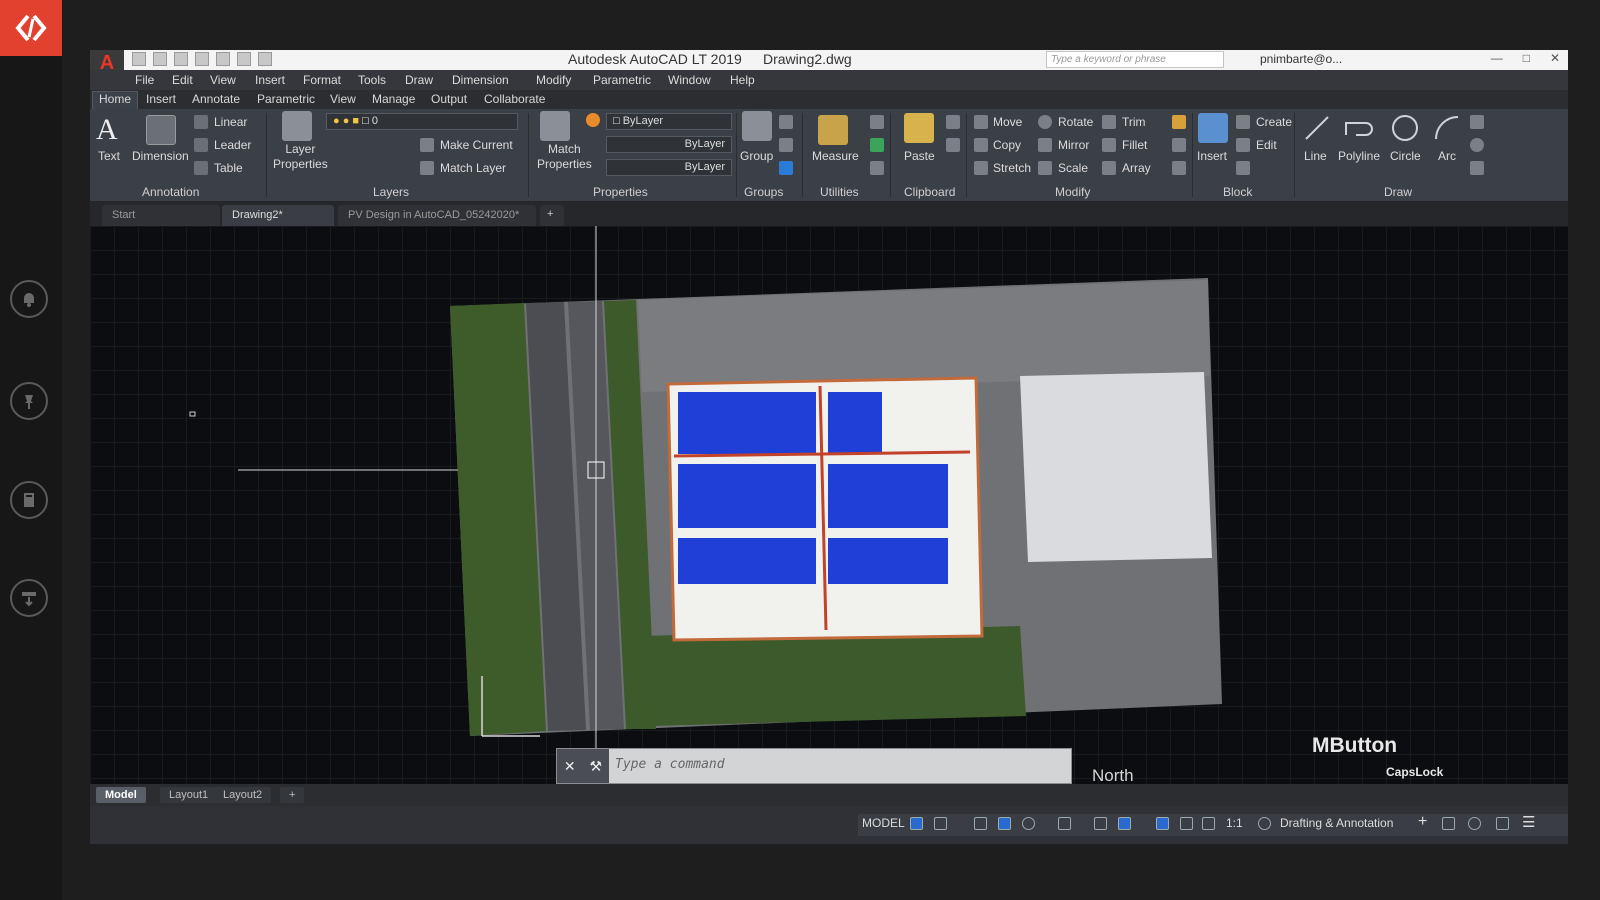 The image size is (1600, 900). Describe the element at coordinates (270, 80) in the screenshot. I see `menu-insert: Insert` at that location.